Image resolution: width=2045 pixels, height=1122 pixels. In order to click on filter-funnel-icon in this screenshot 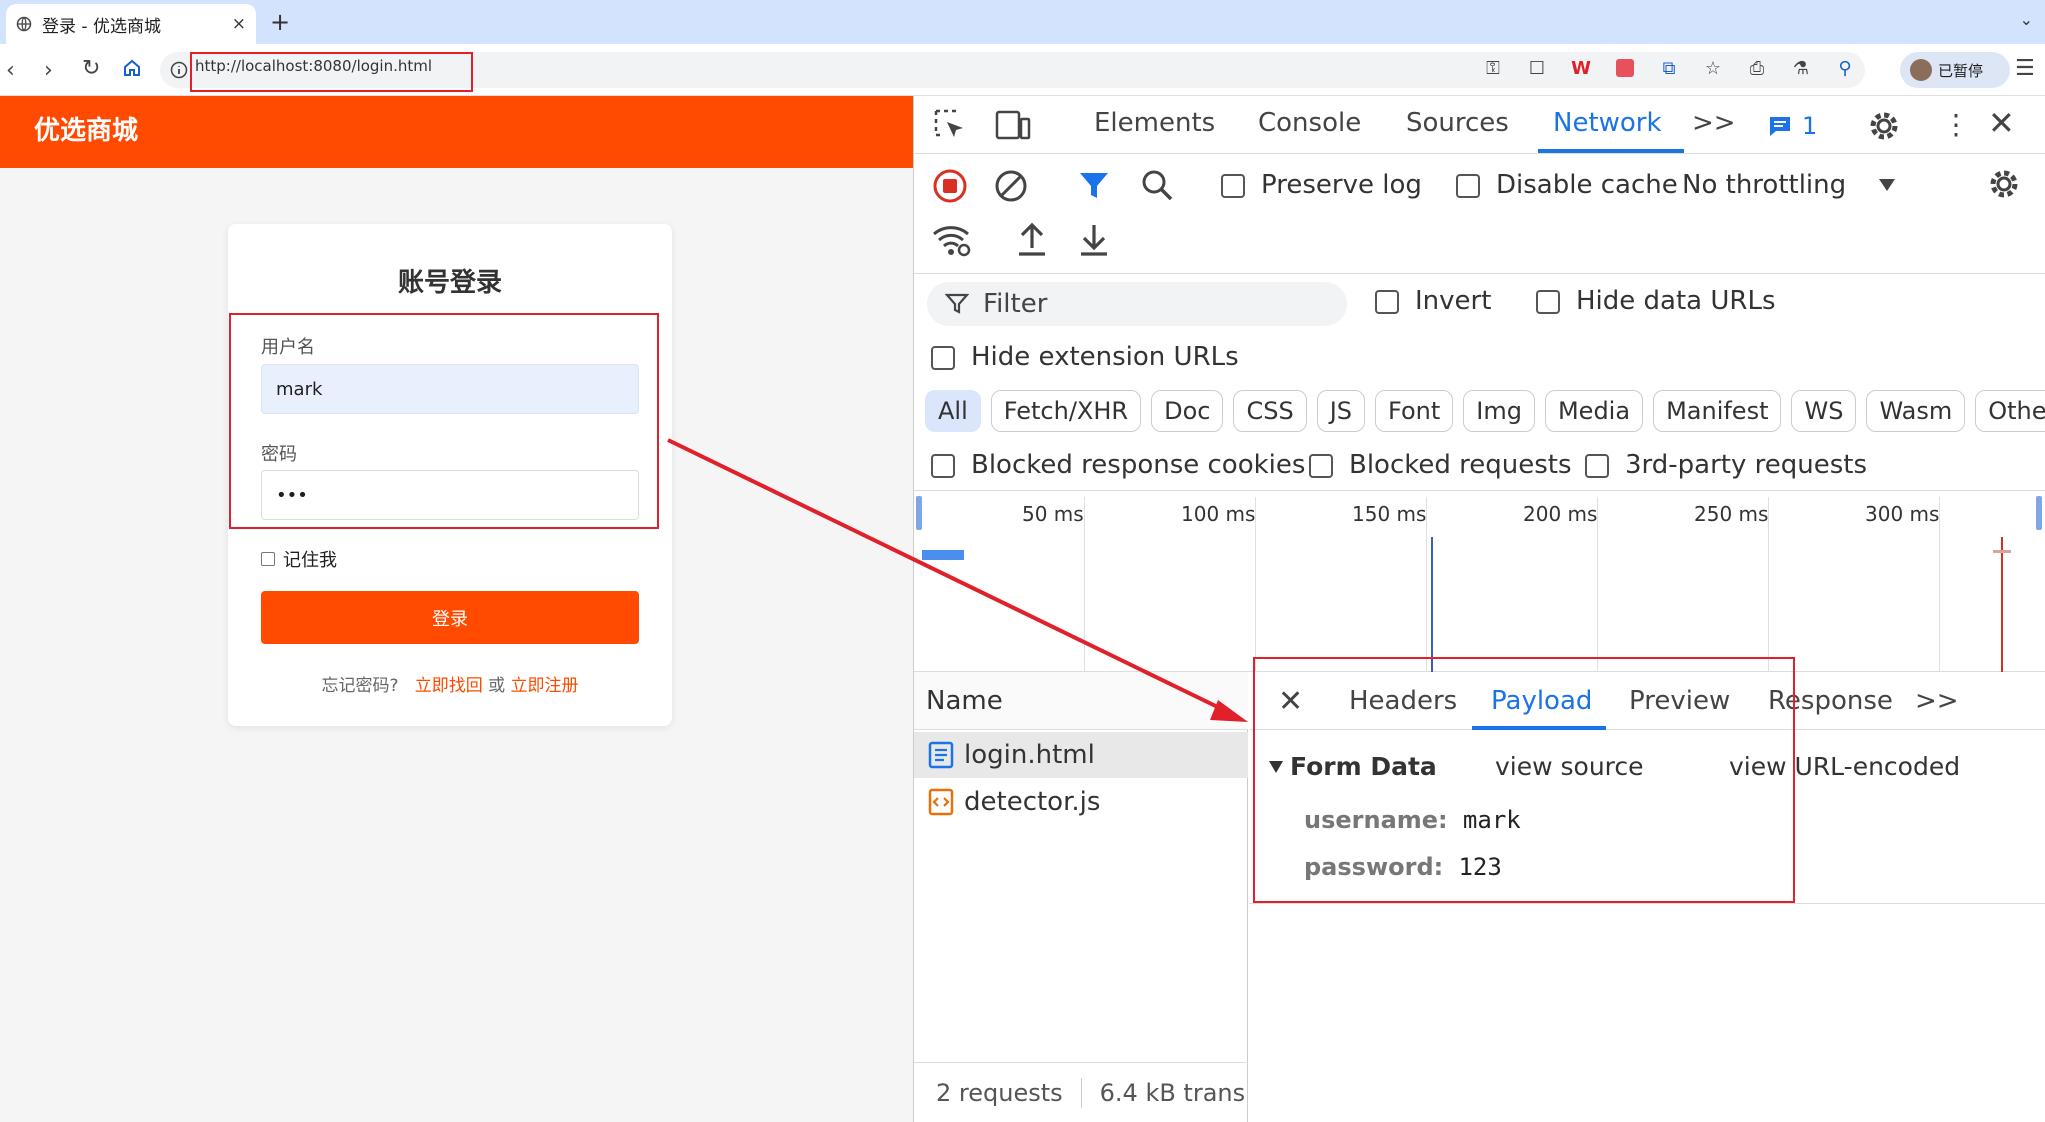, I will do `click(1094, 186)`.